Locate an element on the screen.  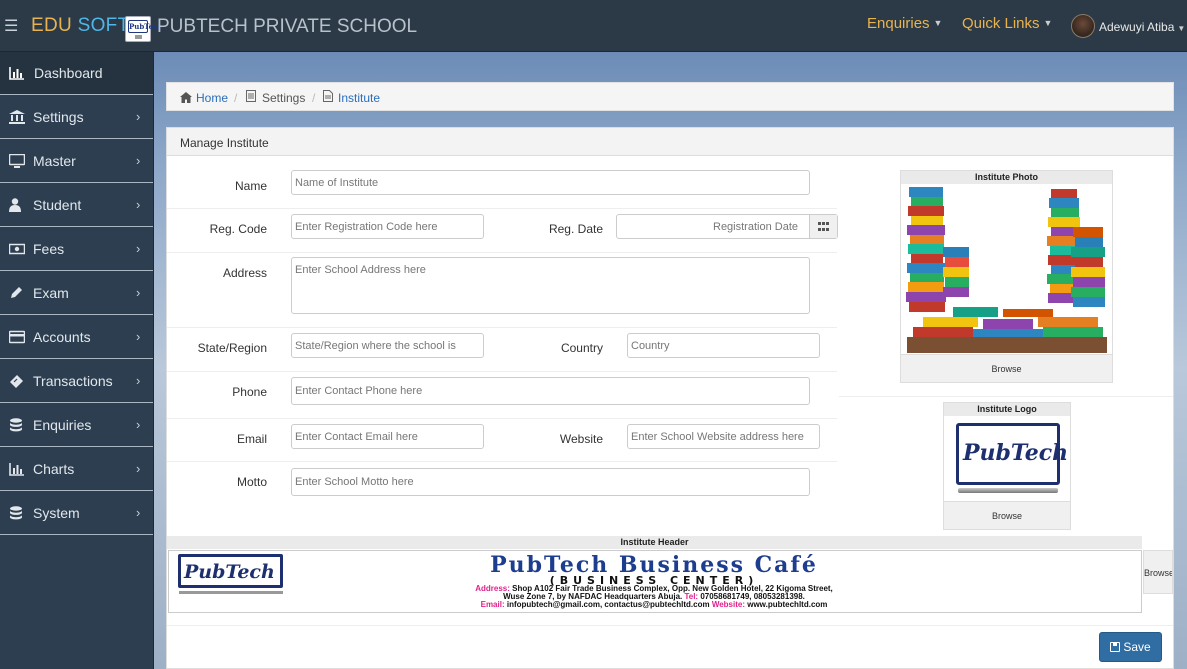
desktop-icon is located at coordinates (17, 161).